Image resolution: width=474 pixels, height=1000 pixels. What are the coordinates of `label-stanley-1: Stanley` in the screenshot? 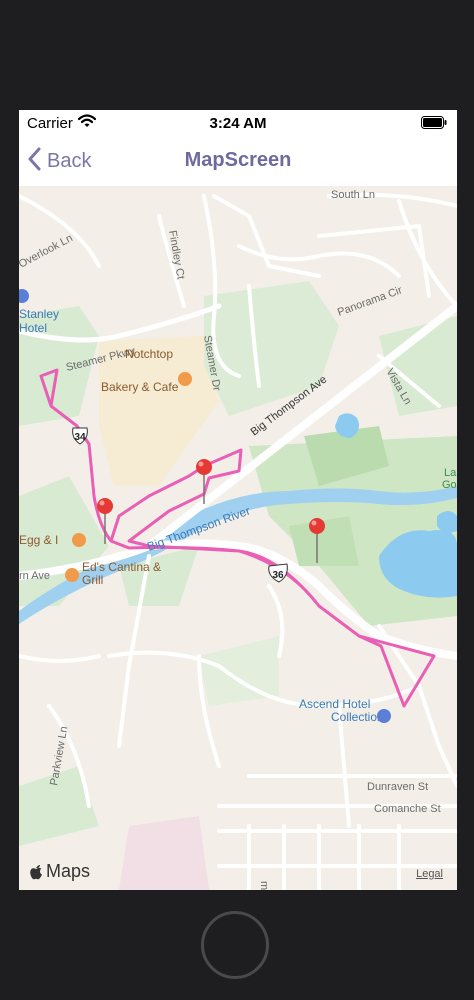 It's located at (39, 314).